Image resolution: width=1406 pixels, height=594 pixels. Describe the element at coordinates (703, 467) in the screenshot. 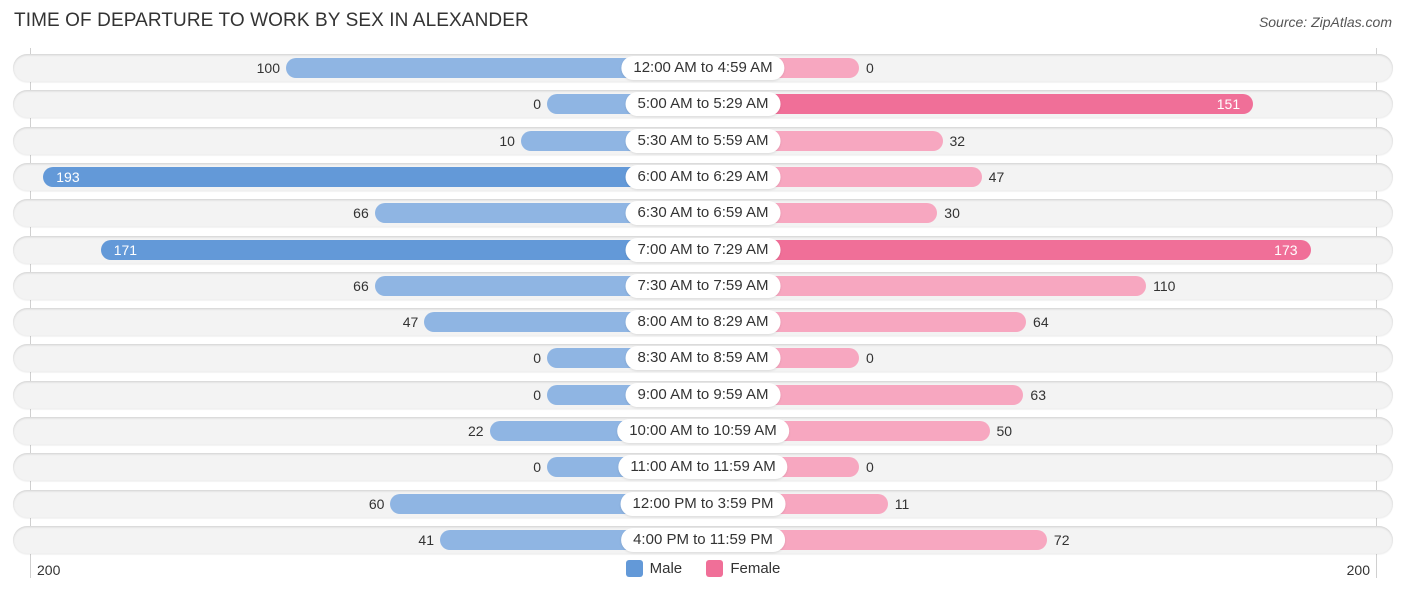

I see `category-label: 11:00 AM to 11:59 AM` at that location.